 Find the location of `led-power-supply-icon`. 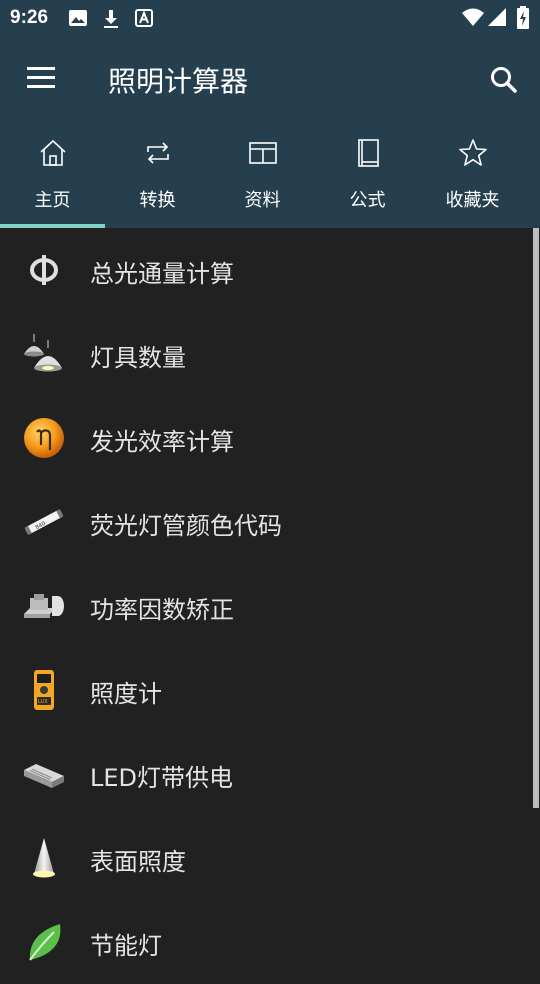

led-power-supply-icon is located at coordinates (44, 776).